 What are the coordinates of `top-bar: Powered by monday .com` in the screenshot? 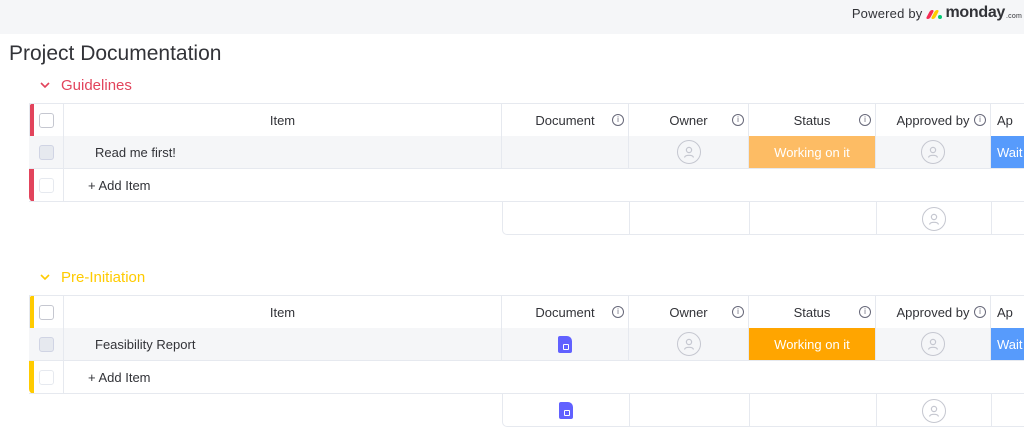 It's located at (512, 17).